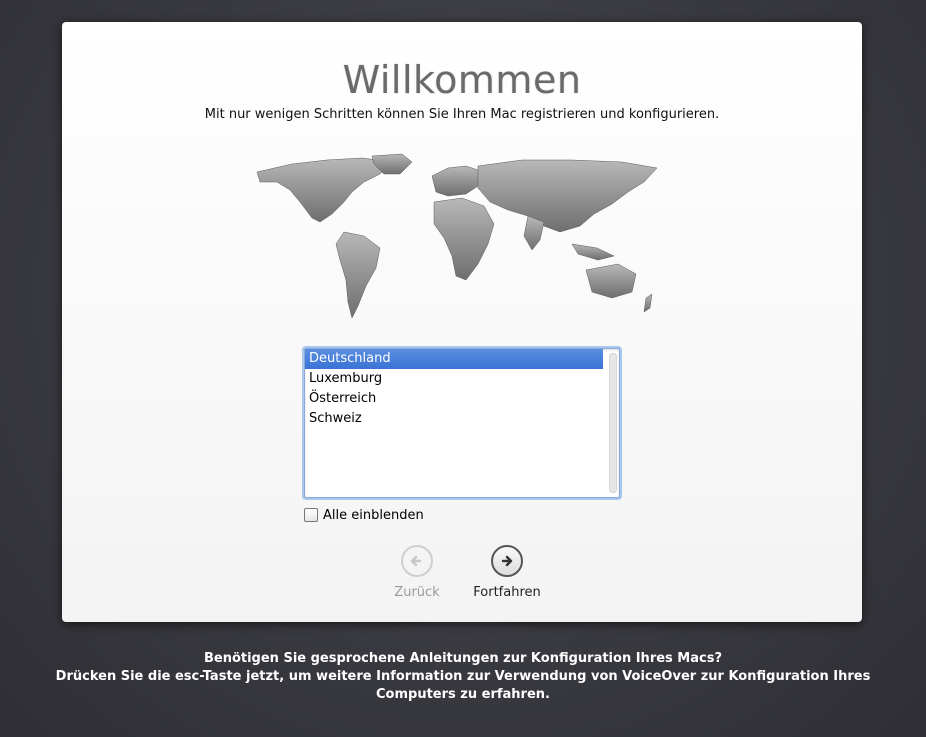 The width and height of the screenshot is (926, 737). Describe the element at coordinates (463, 694) in the screenshot. I see `voiceover-hint-line: Computers zu erfahren.` at that location.